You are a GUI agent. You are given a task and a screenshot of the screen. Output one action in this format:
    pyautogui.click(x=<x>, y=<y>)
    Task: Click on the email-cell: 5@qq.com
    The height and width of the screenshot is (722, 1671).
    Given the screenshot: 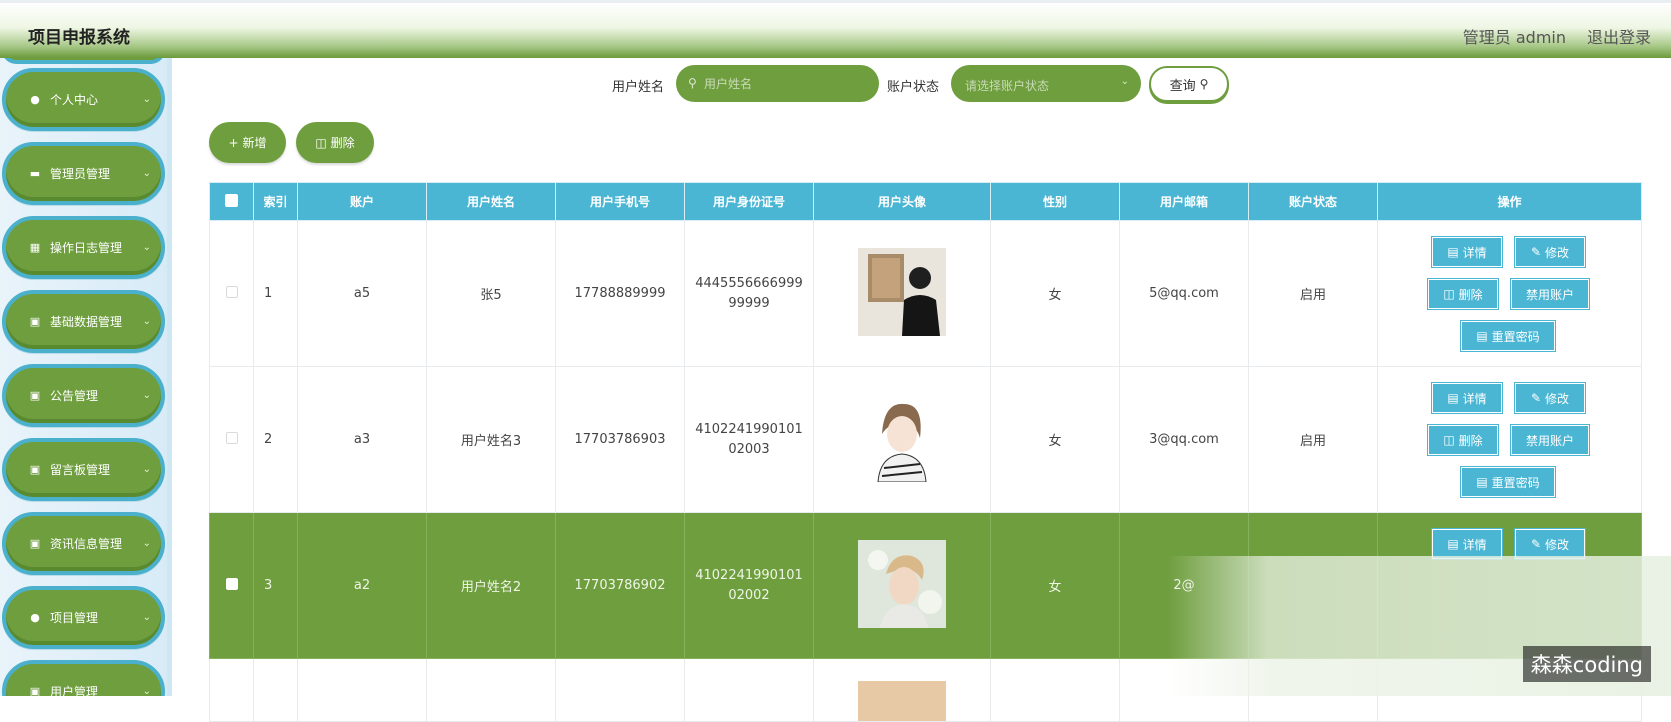 What is the action you would take?
    pyautogui.click(x=1184, y=293)
    